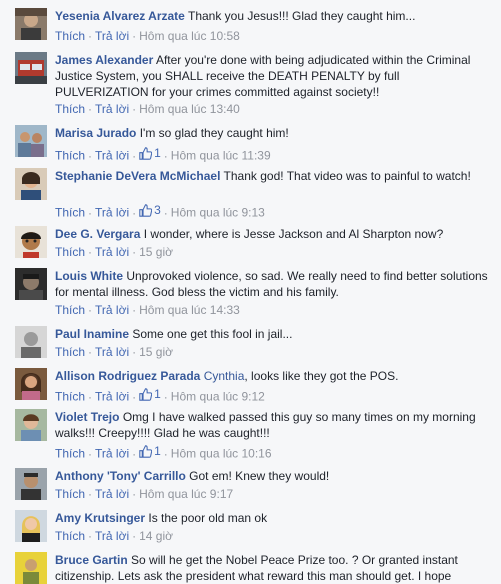 This screenshot has width=501, height=584. Describe the element at coordinates (137, 176) in the screenshot. I see `comment-author: Stephanie DeVera McMichael` at that location.